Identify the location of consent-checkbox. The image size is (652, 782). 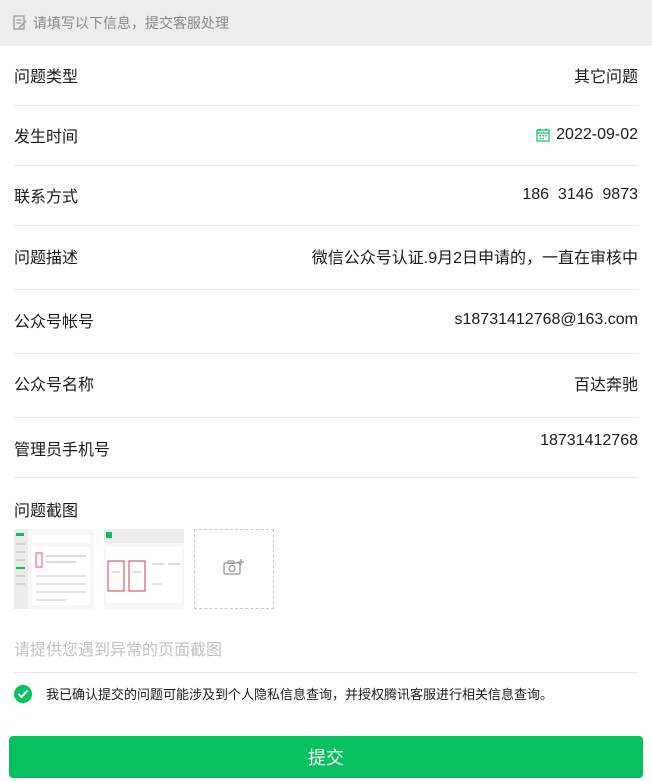
(23, 693).